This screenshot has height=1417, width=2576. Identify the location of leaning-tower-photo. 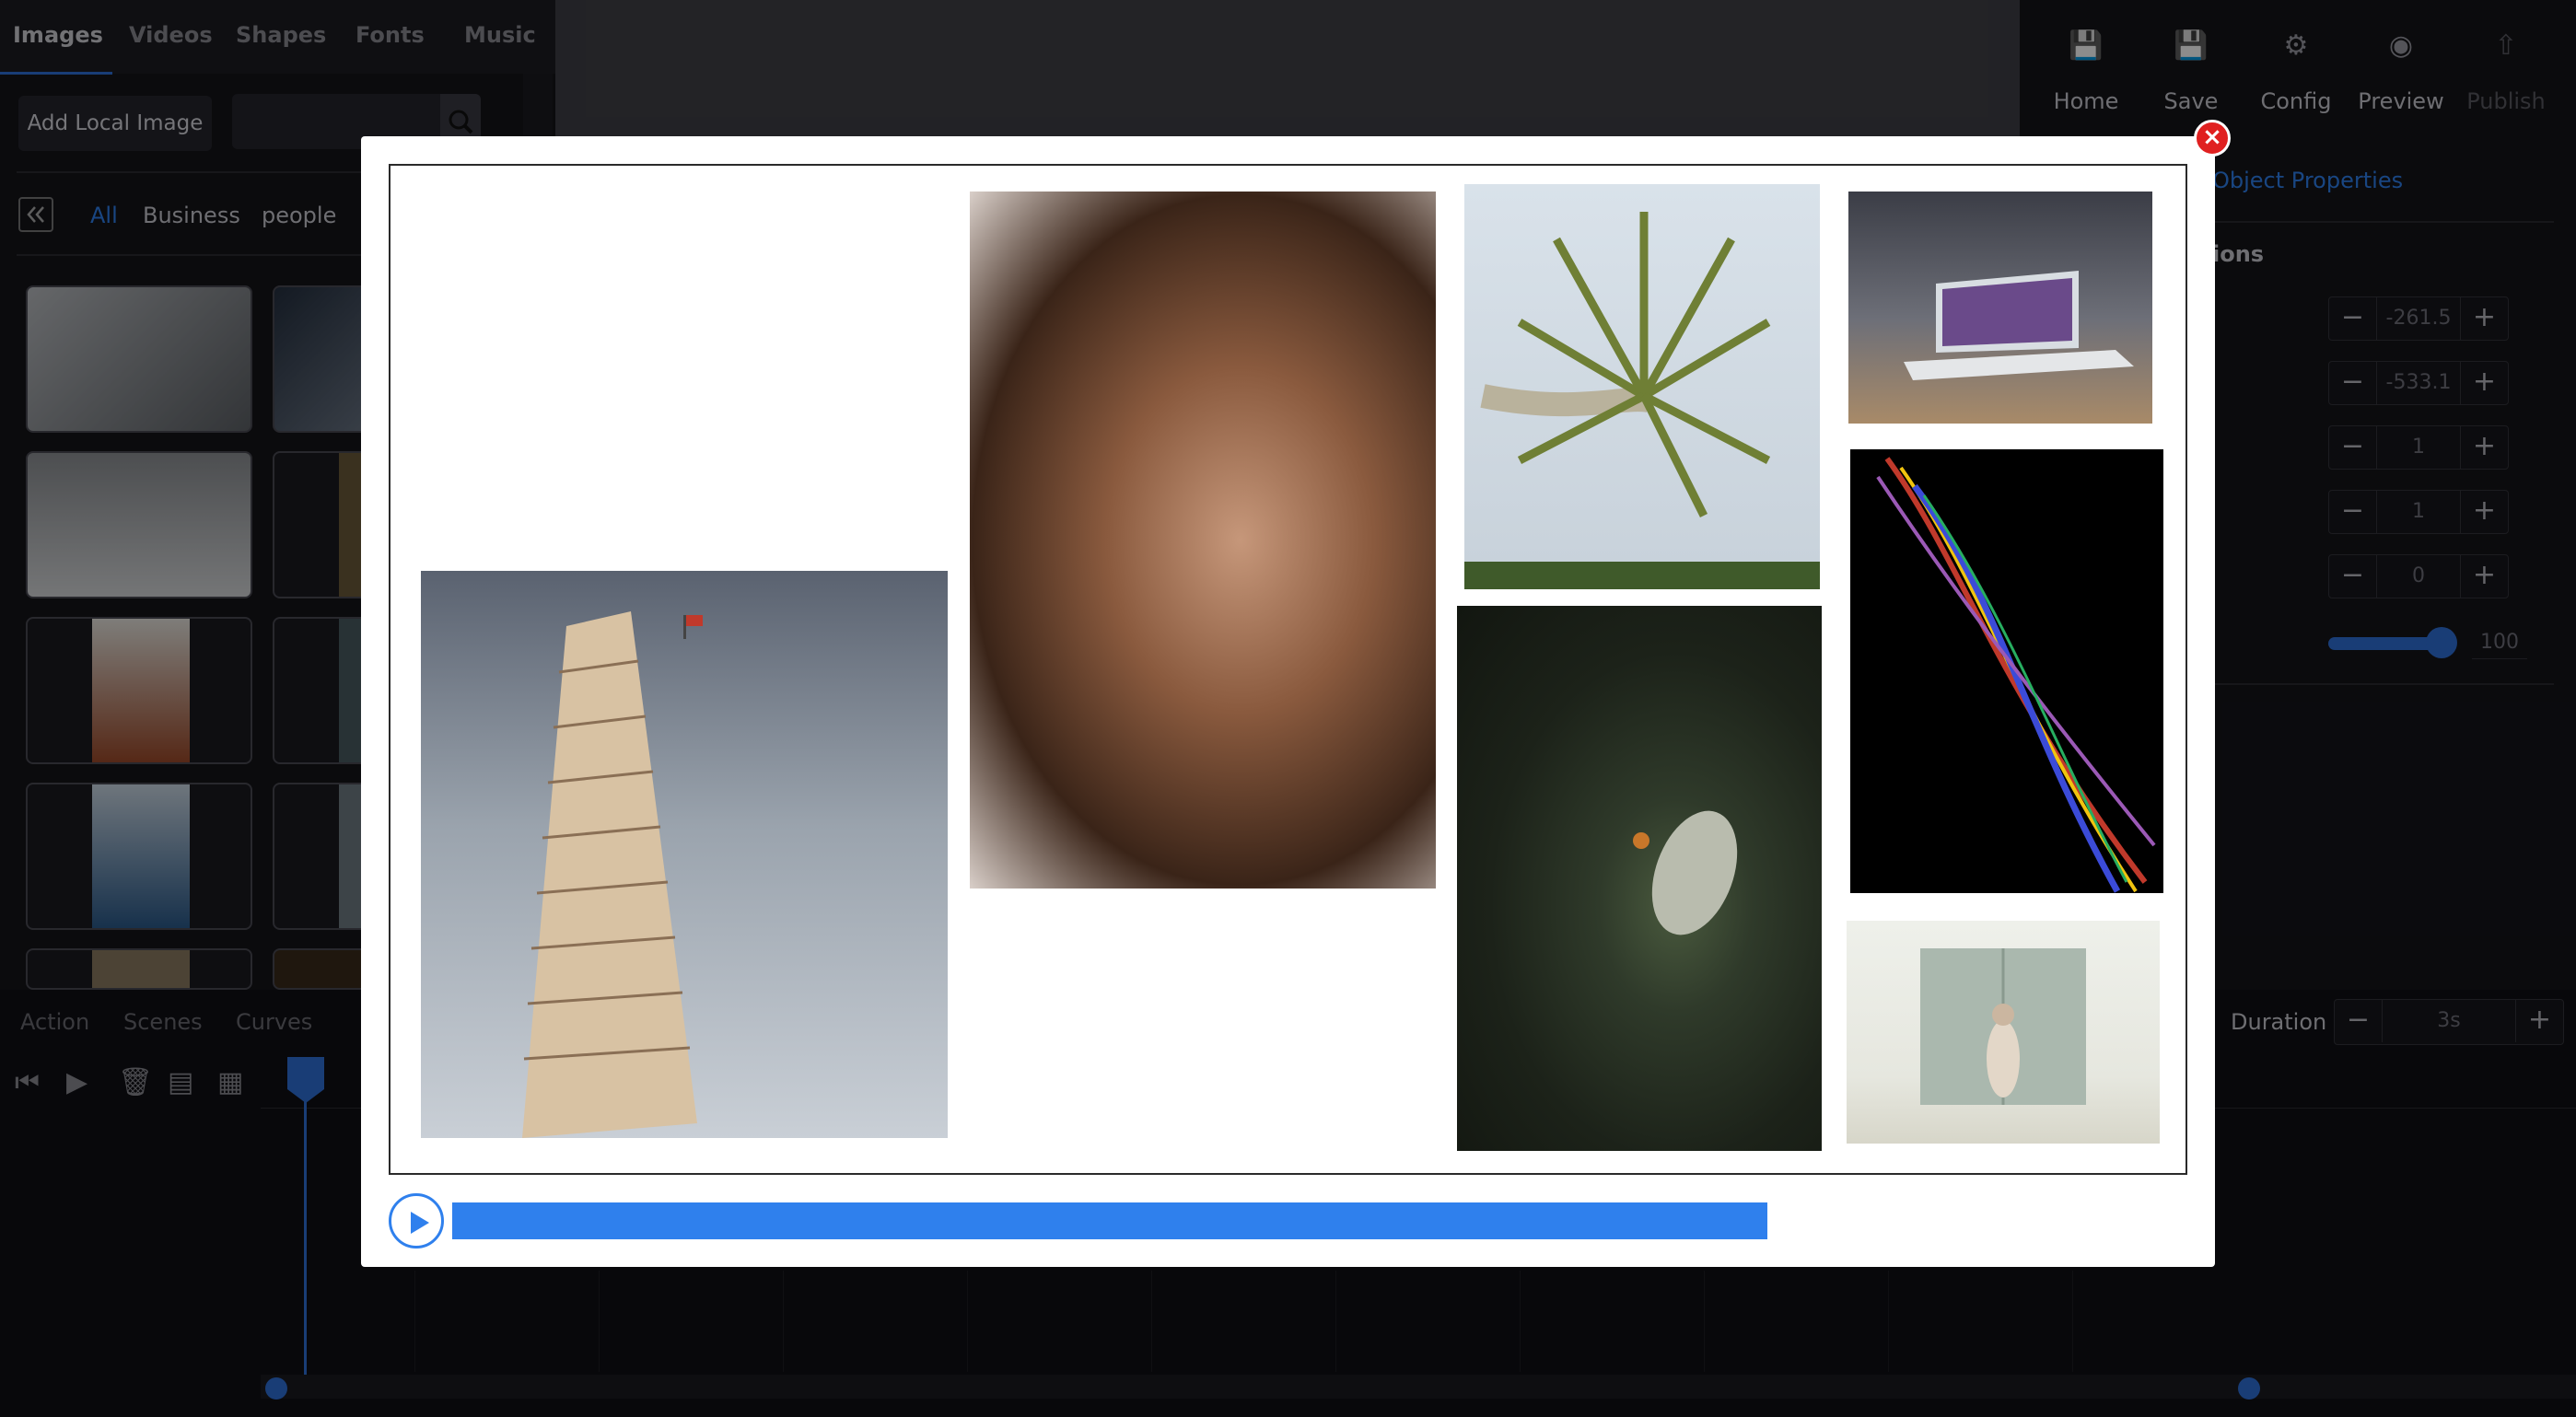
(684, 854).